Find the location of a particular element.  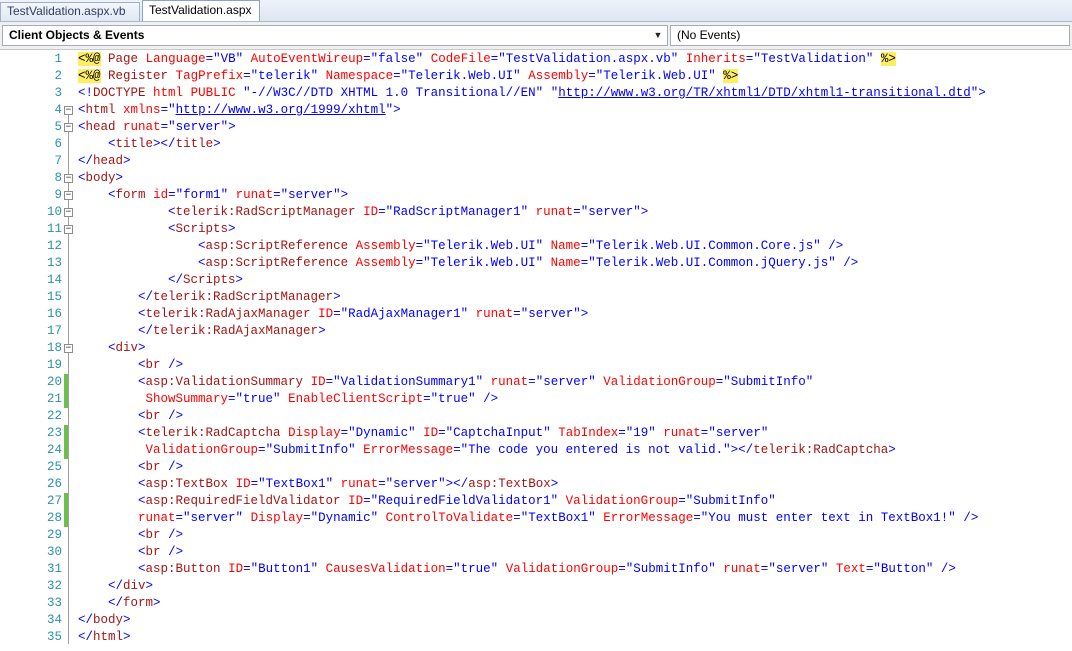

chevron-down-icon: ▼ is located at coordinates (658, 35).